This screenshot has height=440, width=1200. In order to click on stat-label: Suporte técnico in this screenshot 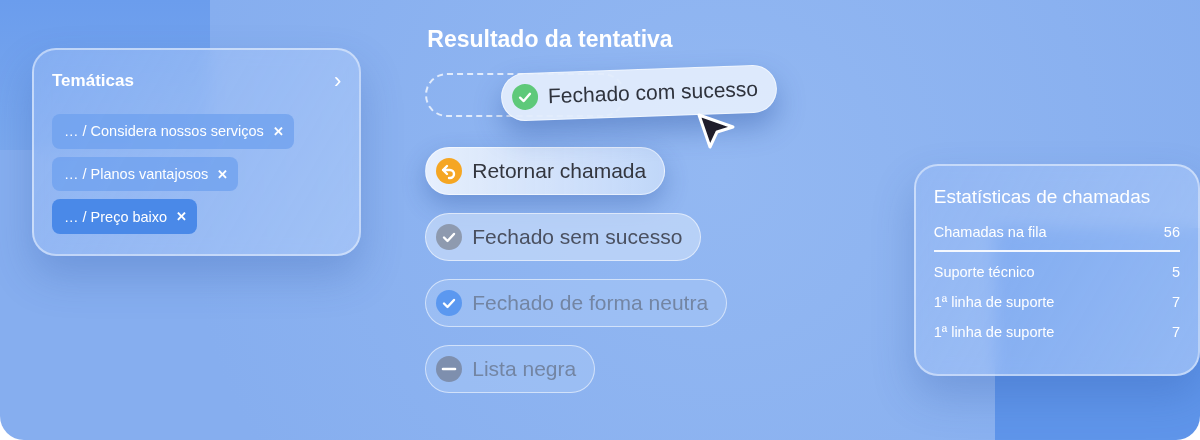, I will do `click(984, 272)`.